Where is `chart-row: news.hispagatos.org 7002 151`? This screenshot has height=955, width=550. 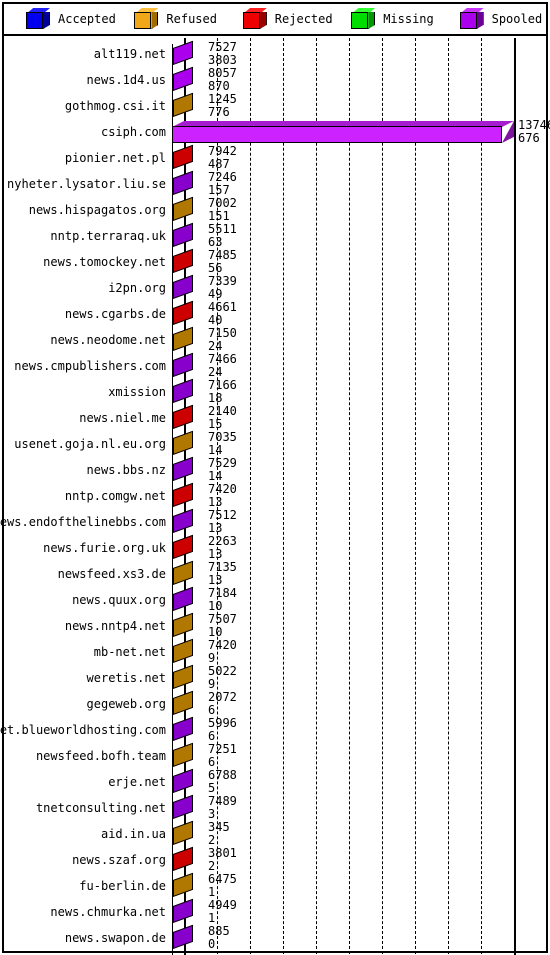 chart-row: news.hispagatos.org 7002 151 is located at coordinates (275, 209).